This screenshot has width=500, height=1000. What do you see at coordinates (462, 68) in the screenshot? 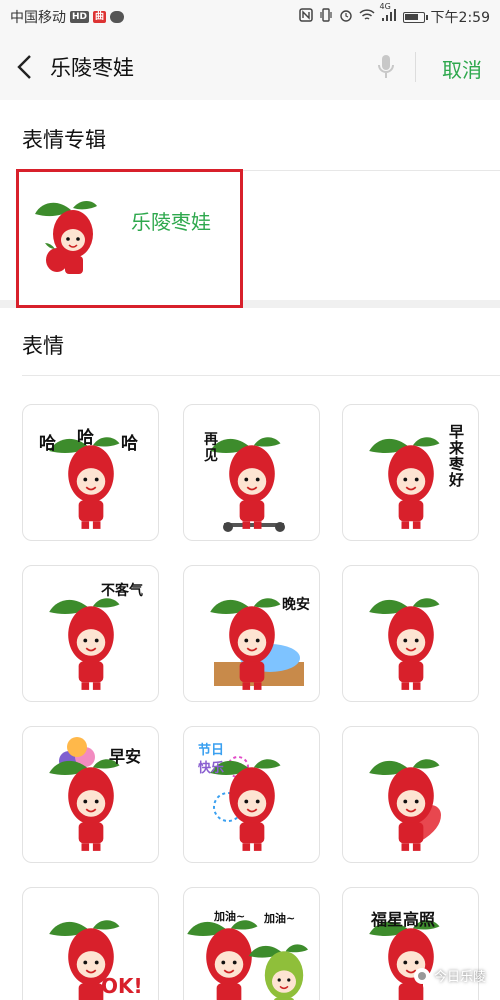
I see `cancel-button: 取消` at bounding box center [462, 68].